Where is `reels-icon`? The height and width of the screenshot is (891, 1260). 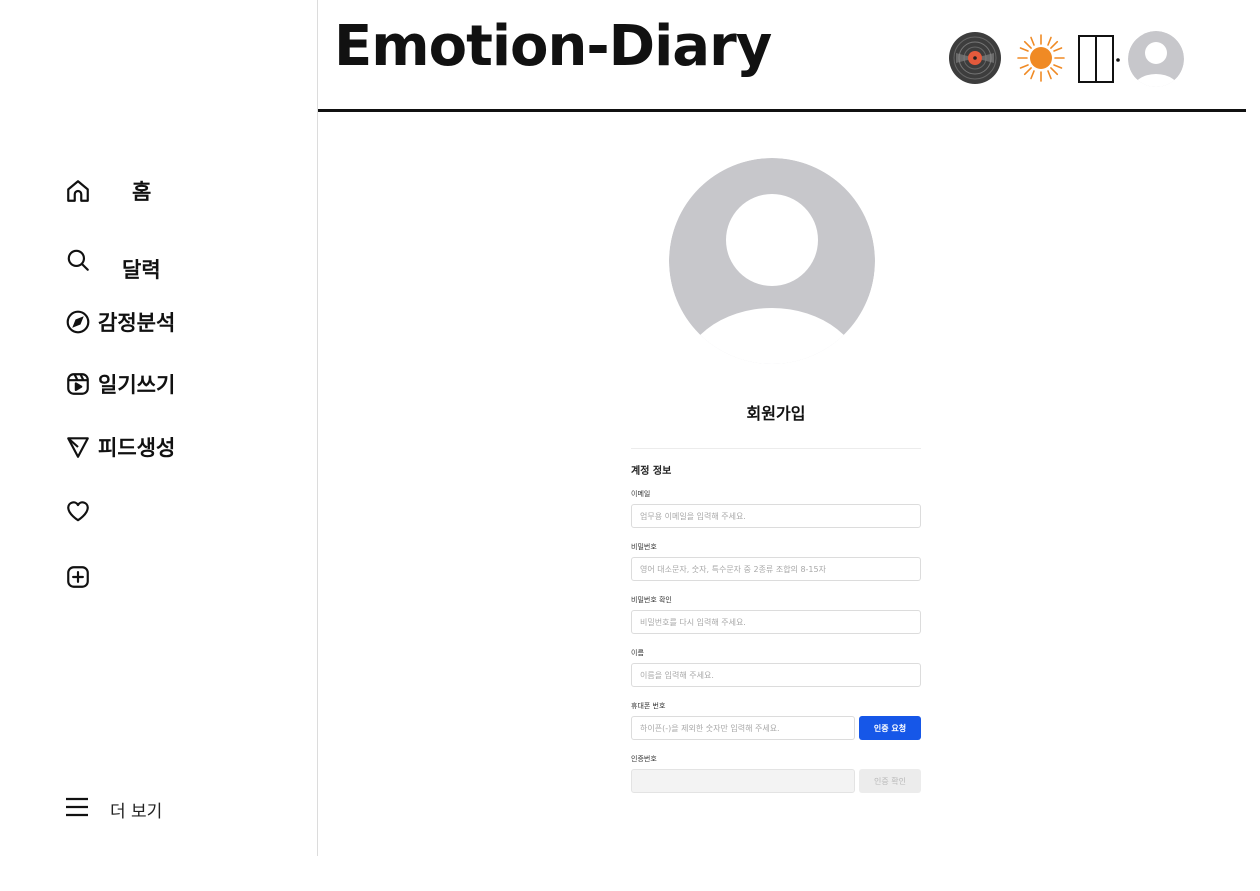
reels-icon is located at coordinates (78, 384).